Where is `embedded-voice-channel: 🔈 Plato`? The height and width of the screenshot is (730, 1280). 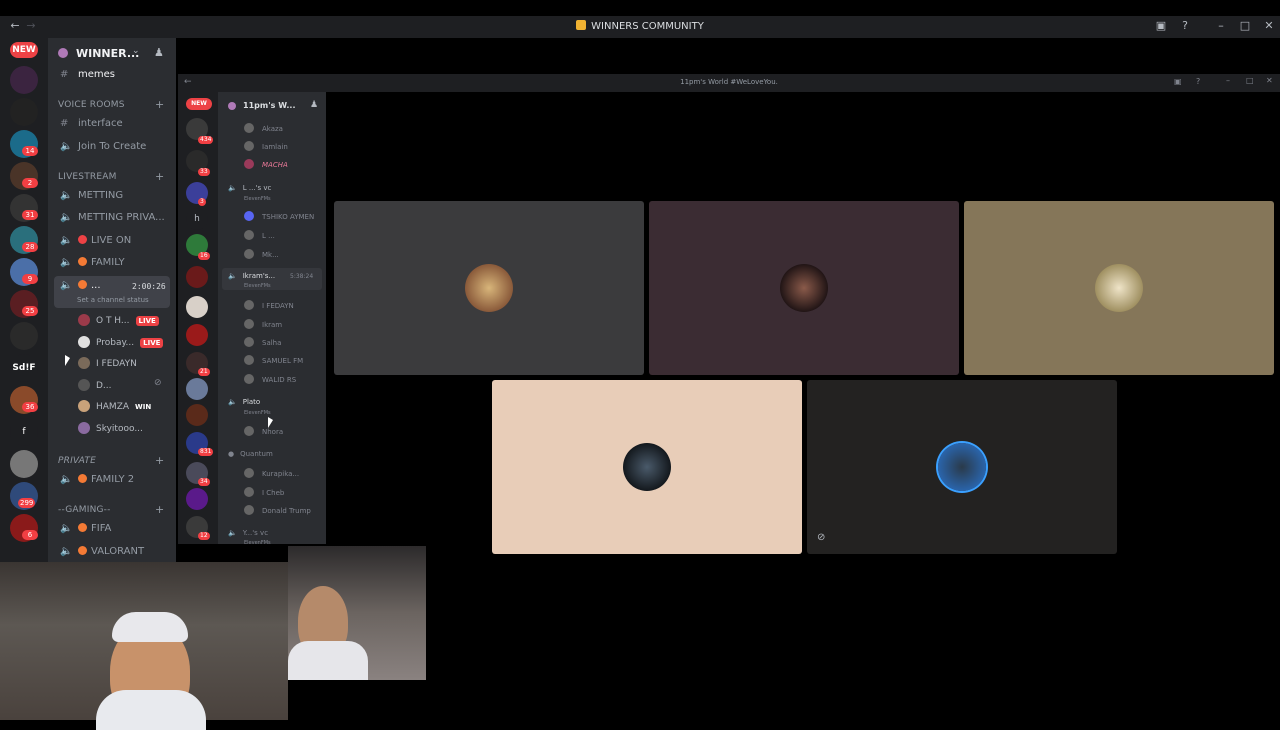
embedded-voice-channel: 🔈 Plato is located at coordinates (244, 402).